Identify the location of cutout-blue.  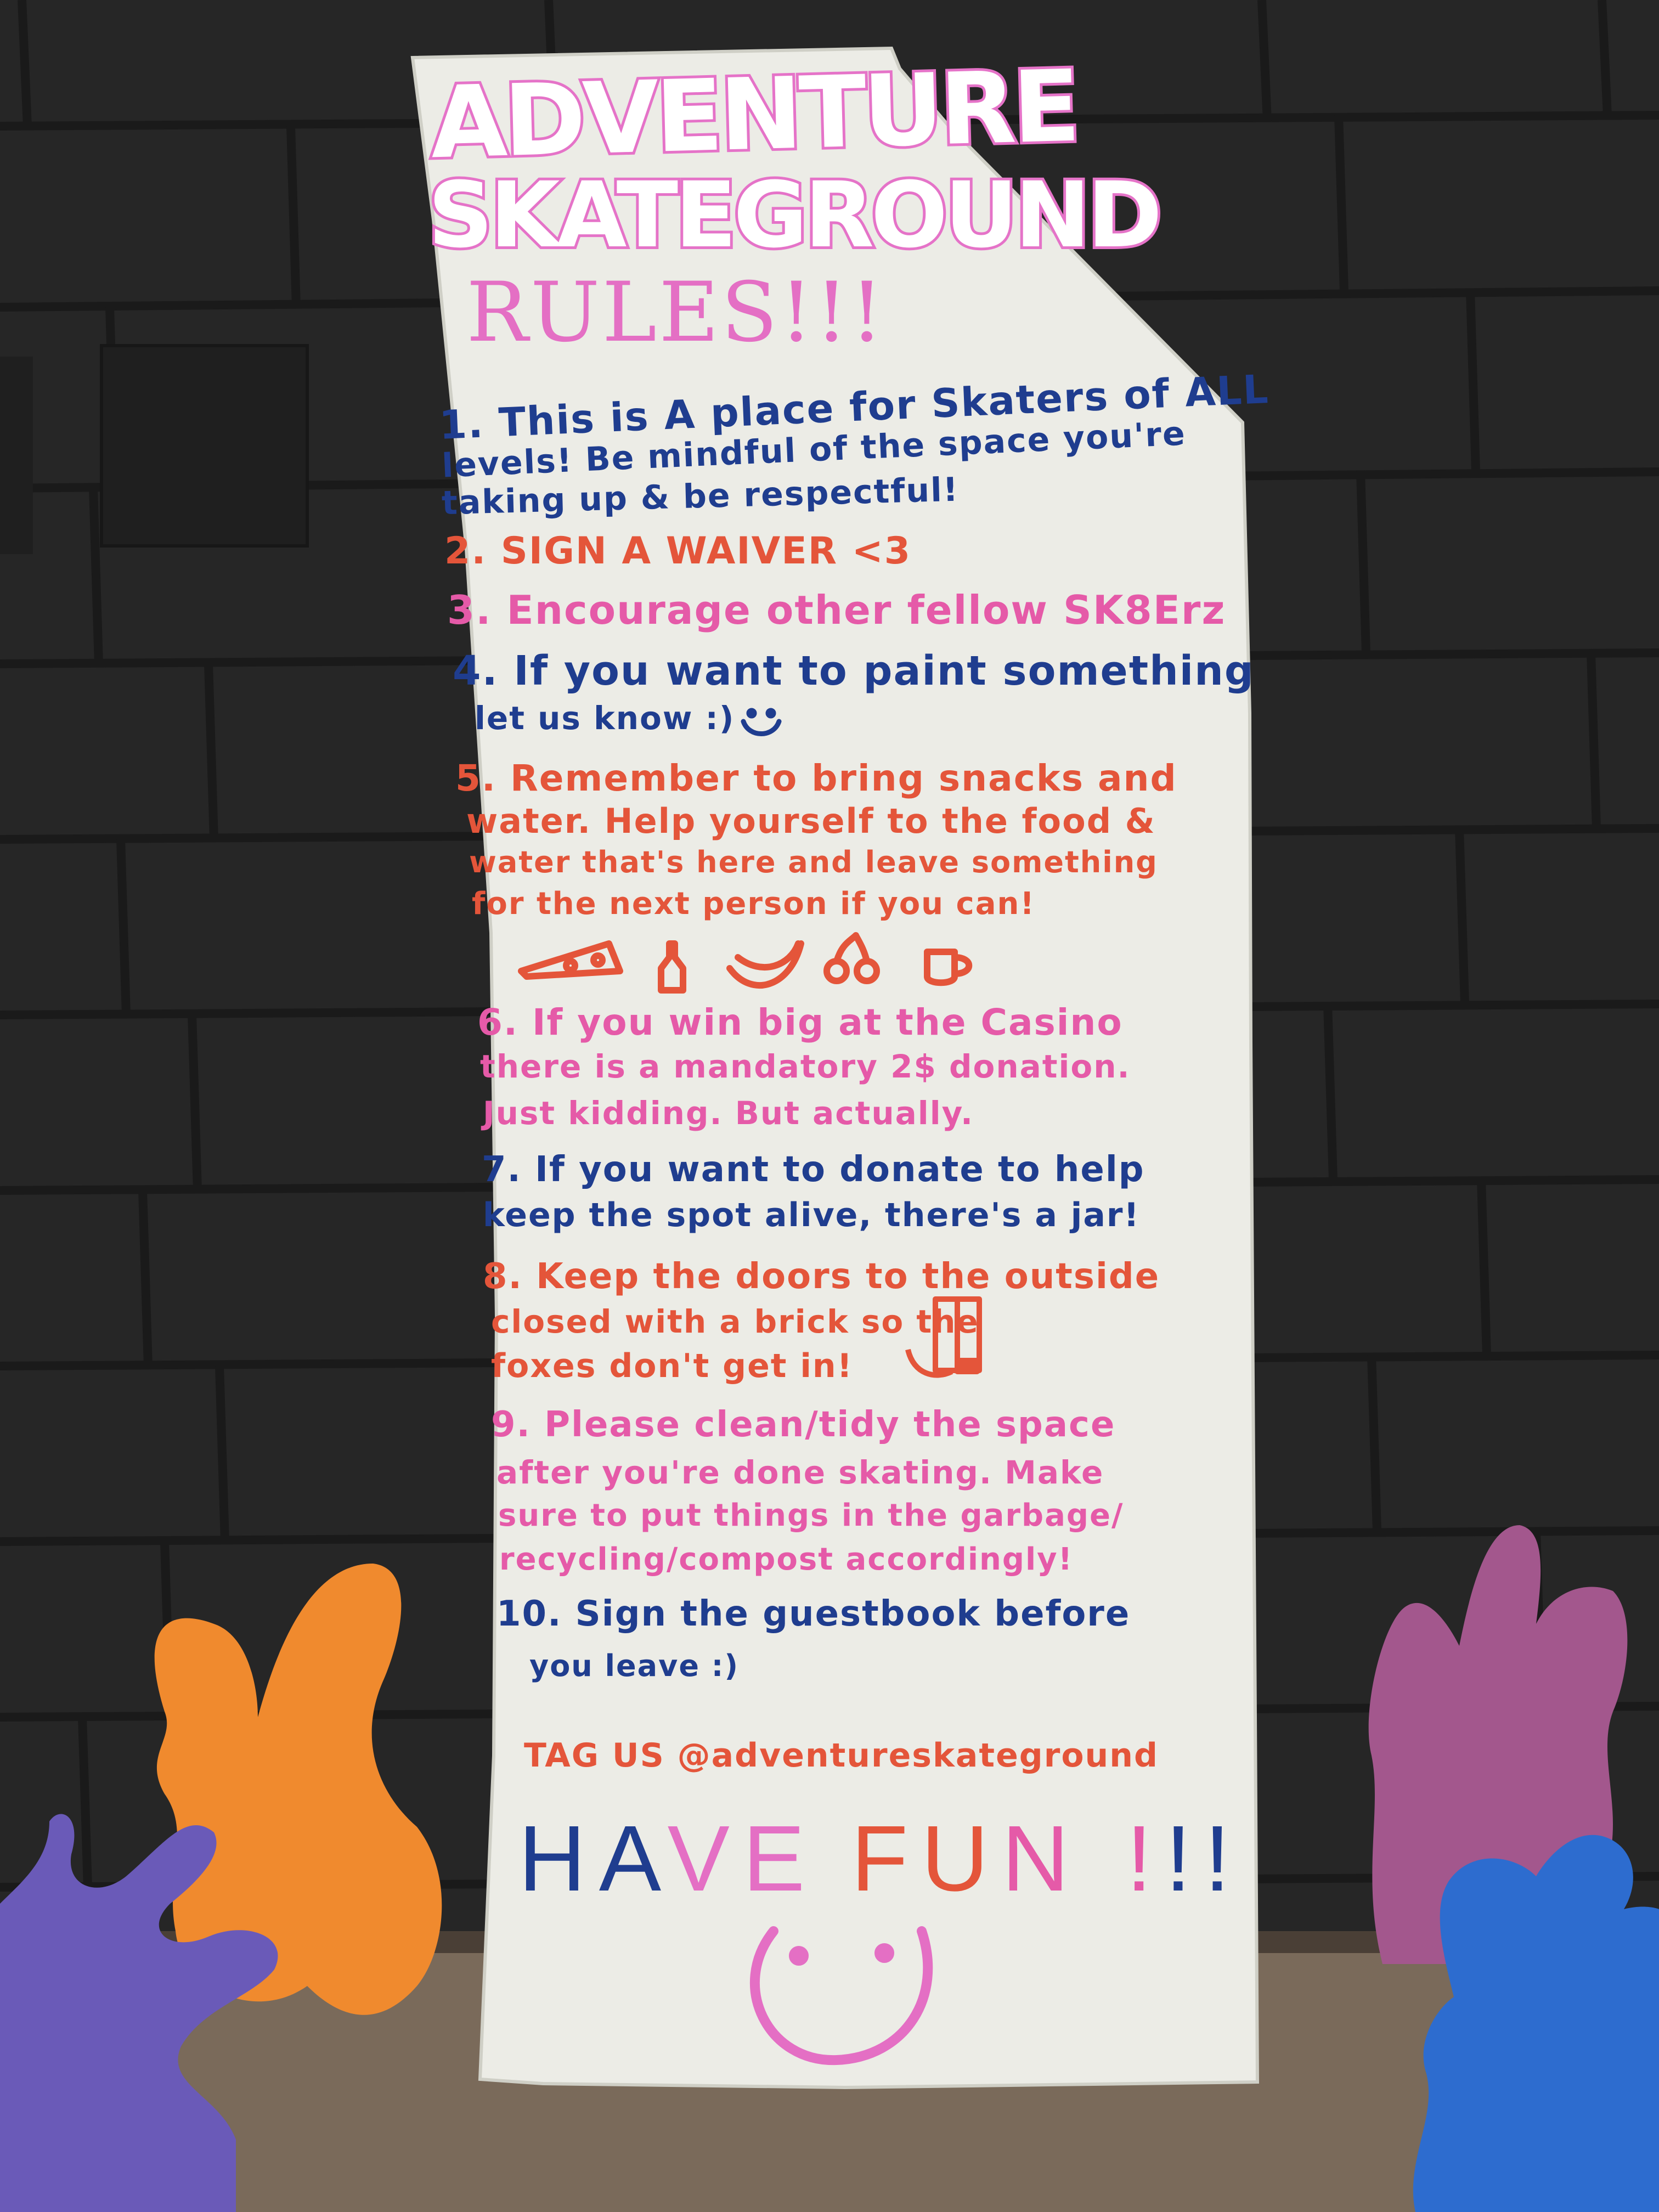
(1536, 2023).